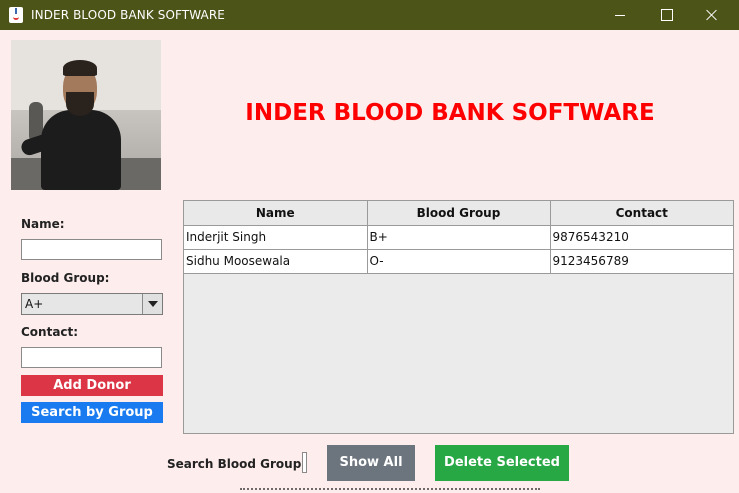 Image resolution: width=739 pixels, height=493 pixels. What do you see at coordinates (369, 15) in the screenshot?
I see `window-titlebar: INDER BLOOD BANK SOFTWARE` at bounding box center [369, 15].